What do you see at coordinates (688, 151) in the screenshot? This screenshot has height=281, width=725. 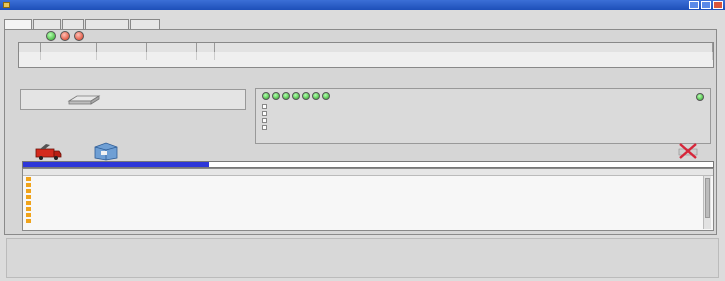 I see `cancel-icon` at bounding box center [688, 151].